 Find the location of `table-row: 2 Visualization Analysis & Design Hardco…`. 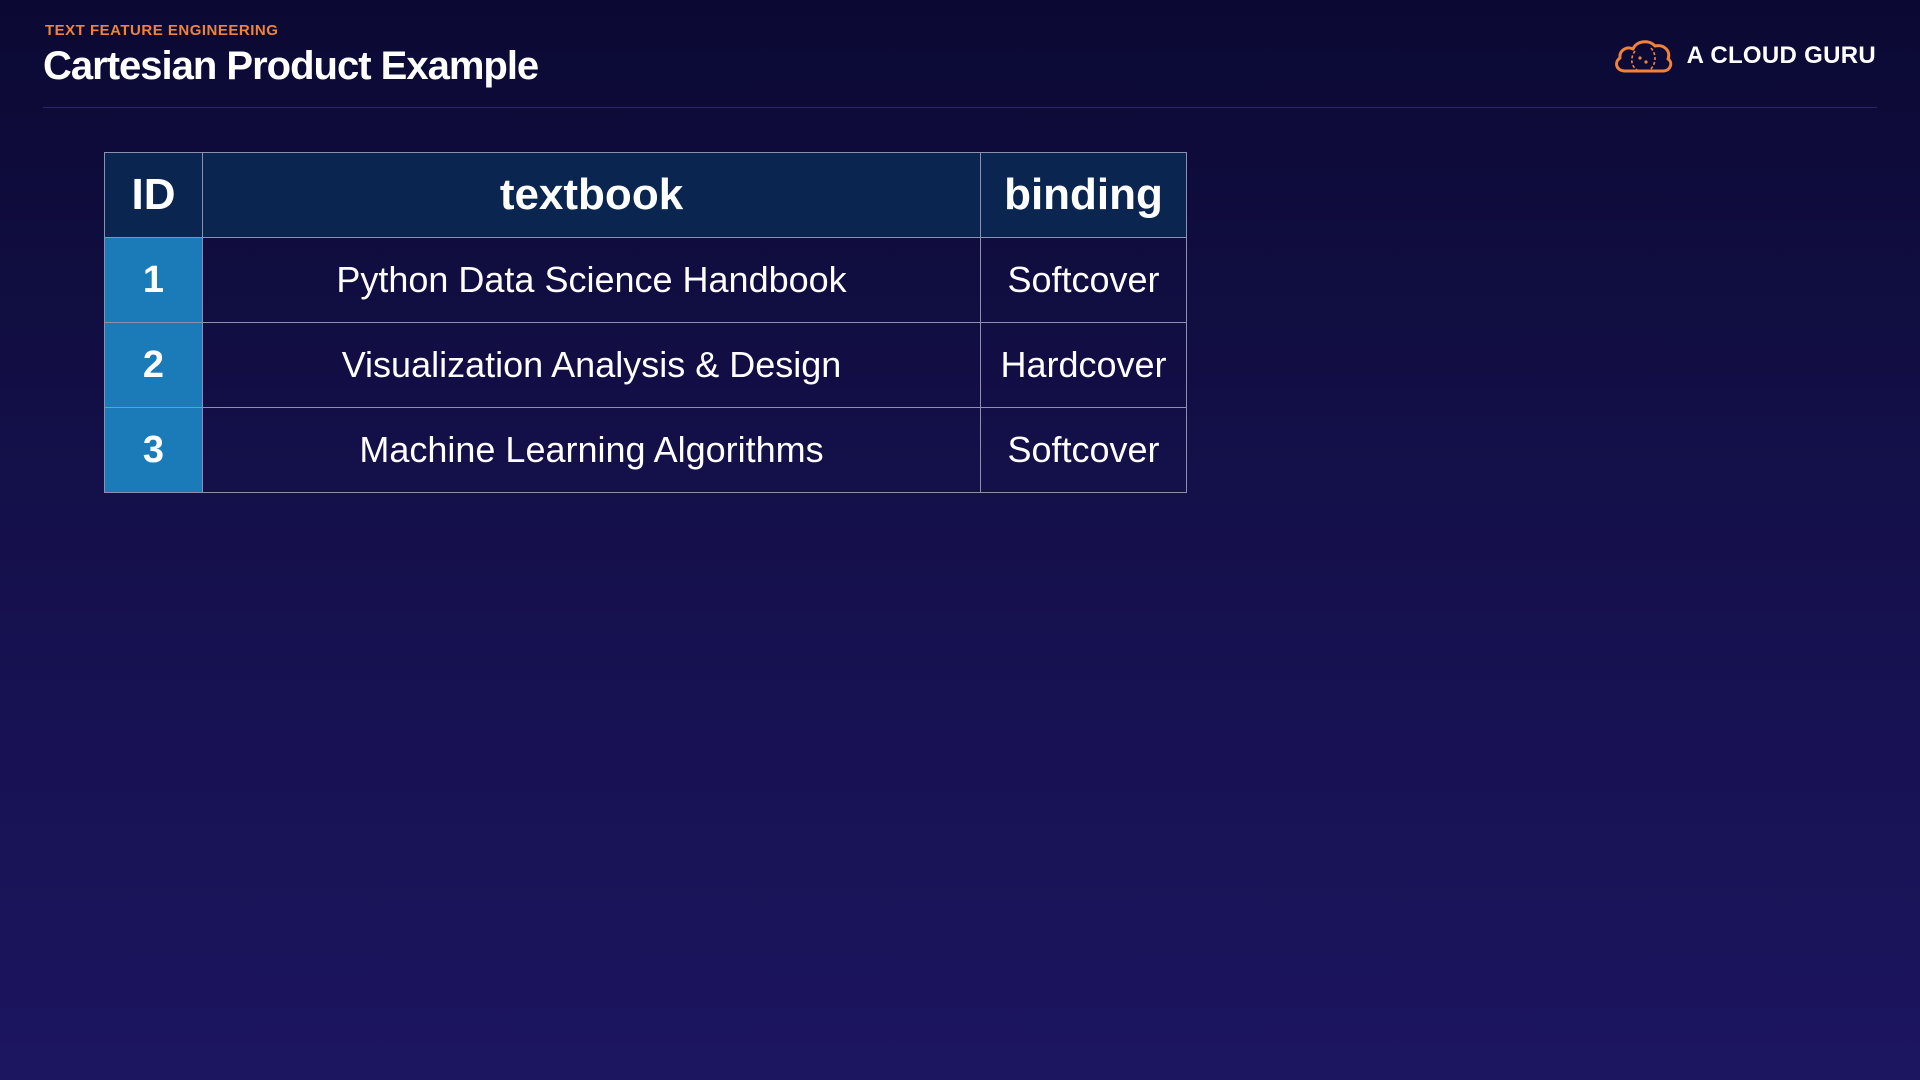

table-row: 2 Visualization Analysis & Design Hardco… is located at coordinates (645, 365).